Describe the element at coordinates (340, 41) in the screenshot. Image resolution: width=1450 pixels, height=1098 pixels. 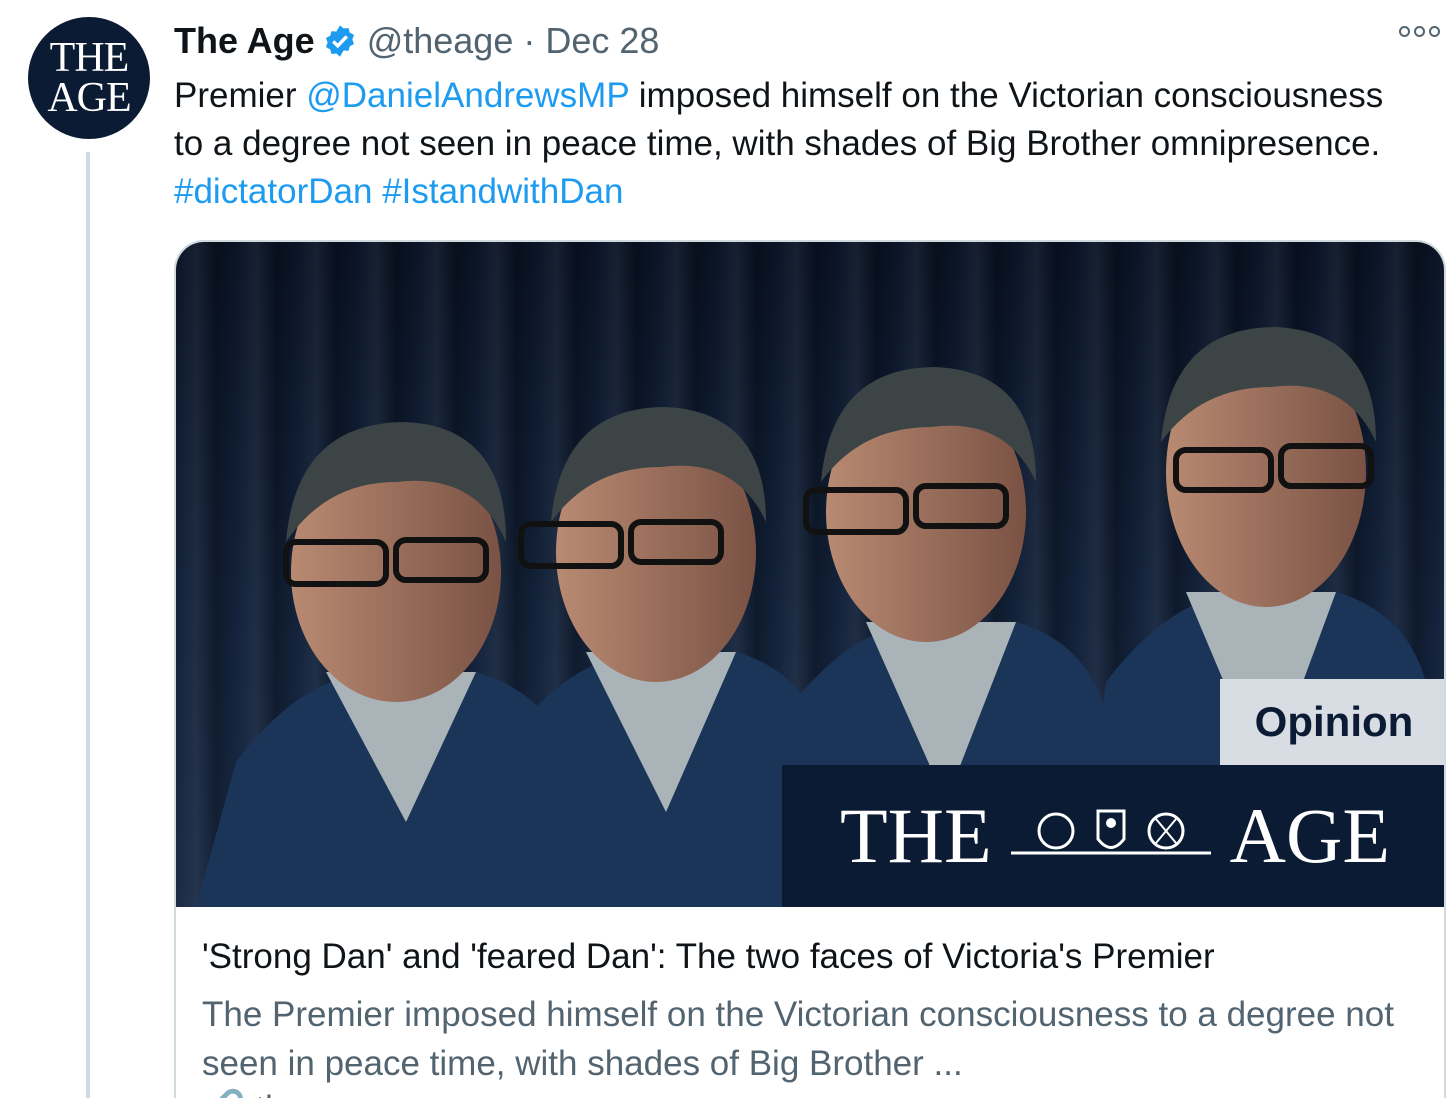
I see `verified-badge-icon` at that location.